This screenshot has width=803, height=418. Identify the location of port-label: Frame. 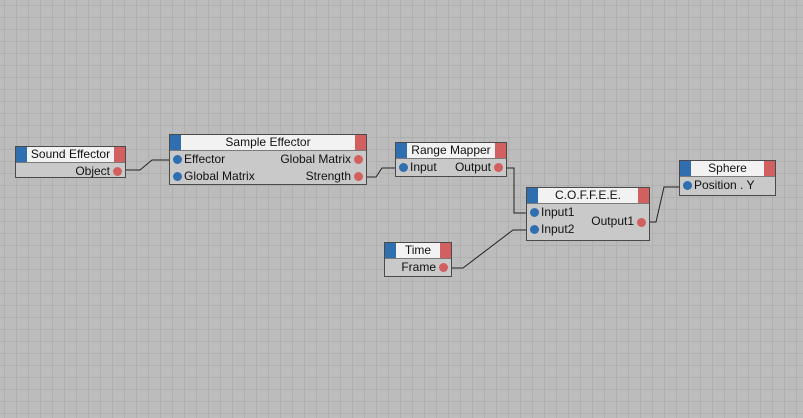
(418, 267).